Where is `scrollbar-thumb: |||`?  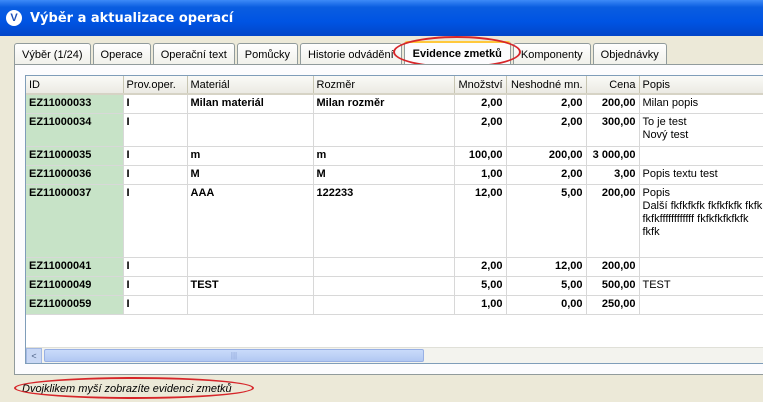
scrollbar-thumb: ||| is located at coordinates (234, 355).